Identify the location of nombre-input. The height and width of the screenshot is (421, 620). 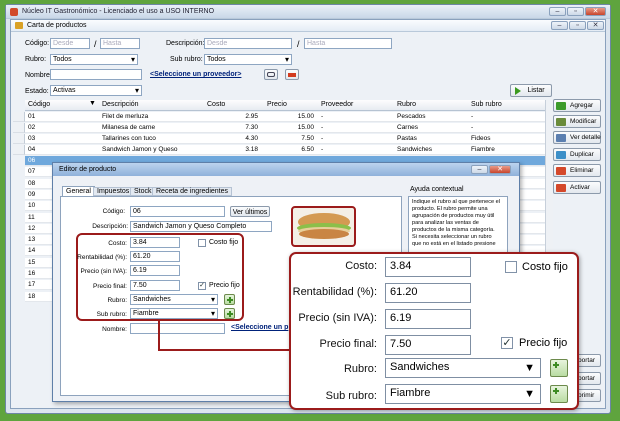
(96, 74).